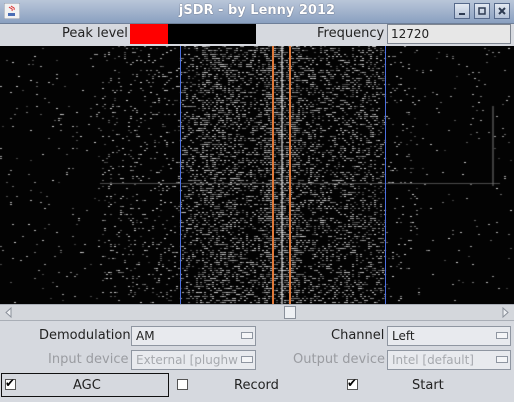 The width and height of the screenshot is (514, 402). Describe the element at coordinates (358, 335) in the screenshot. I see `channel-label: Channel` at that location.